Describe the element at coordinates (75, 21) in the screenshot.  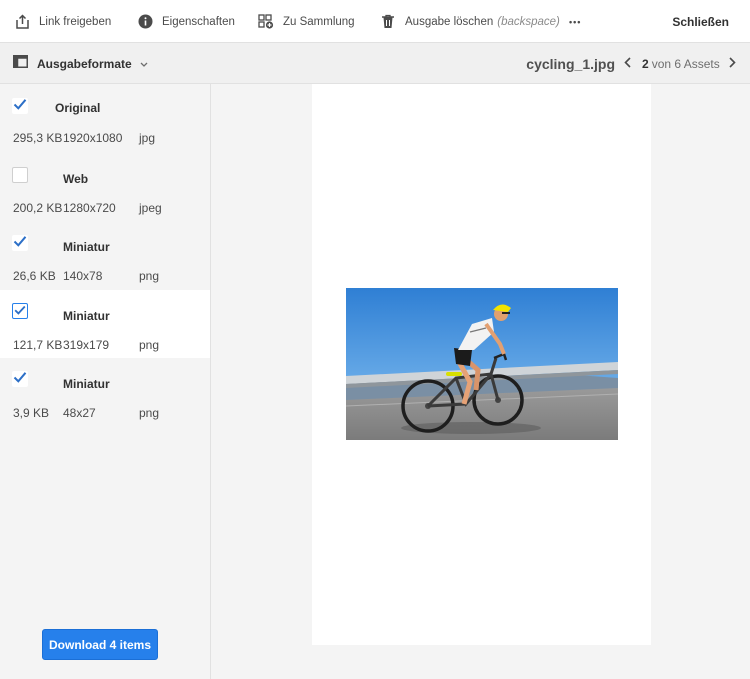
I see `share-link-label: Link freigeben` at that location.